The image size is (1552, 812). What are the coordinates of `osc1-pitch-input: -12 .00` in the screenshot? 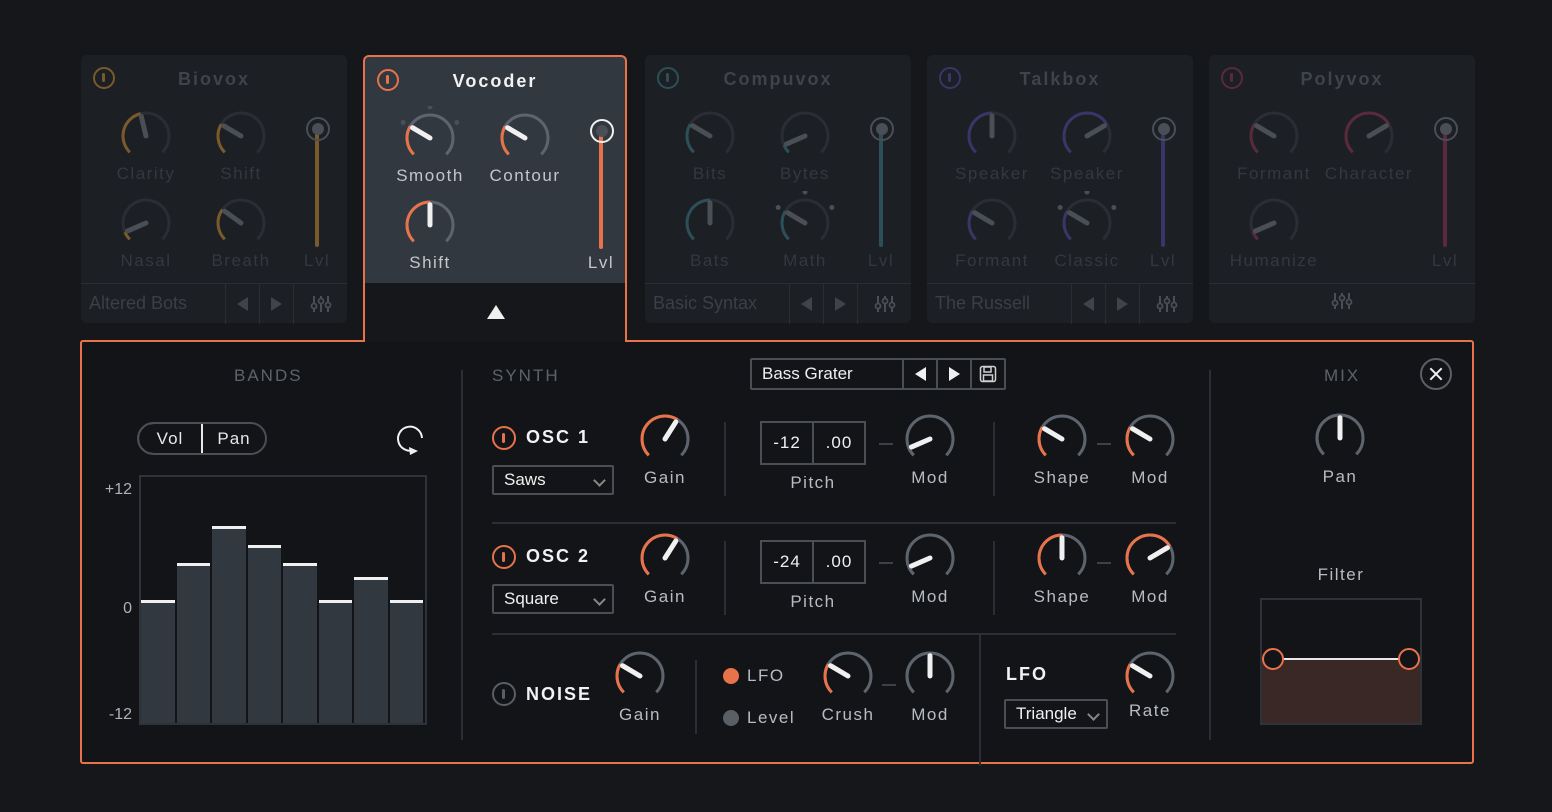 It's located at (813, 443).